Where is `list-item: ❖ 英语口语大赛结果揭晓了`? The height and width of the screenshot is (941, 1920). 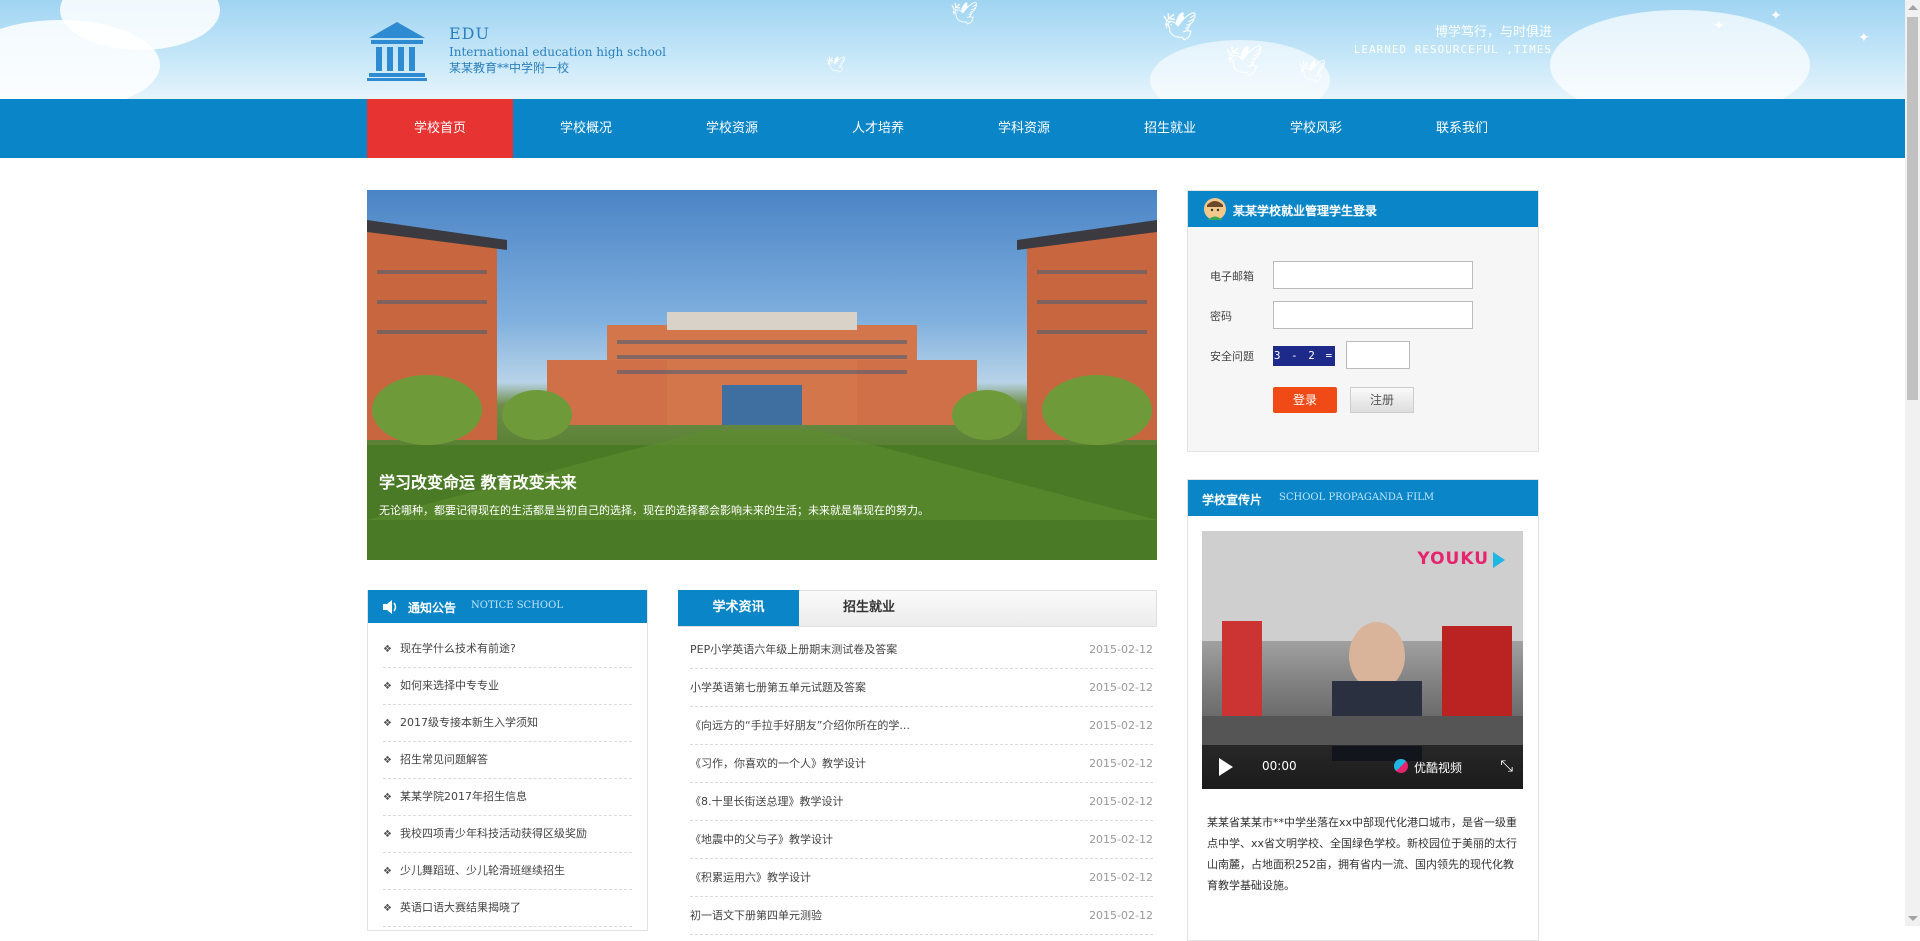
list-item: ❖ 英语口语大赛结果揭晓了 is located at coordinates (507, 908).